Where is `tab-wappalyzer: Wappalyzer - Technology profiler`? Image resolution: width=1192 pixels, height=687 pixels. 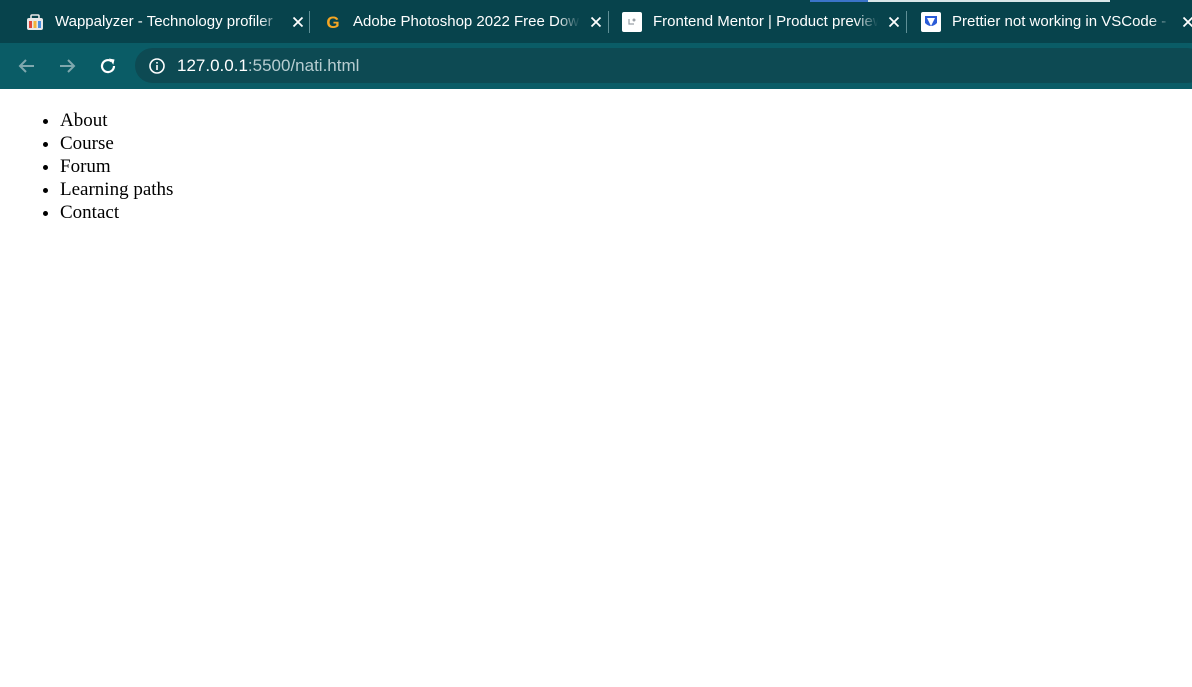 tab-wappalyzer: Wappalyzer - Technology profiler is located at coordinates (166, 21).